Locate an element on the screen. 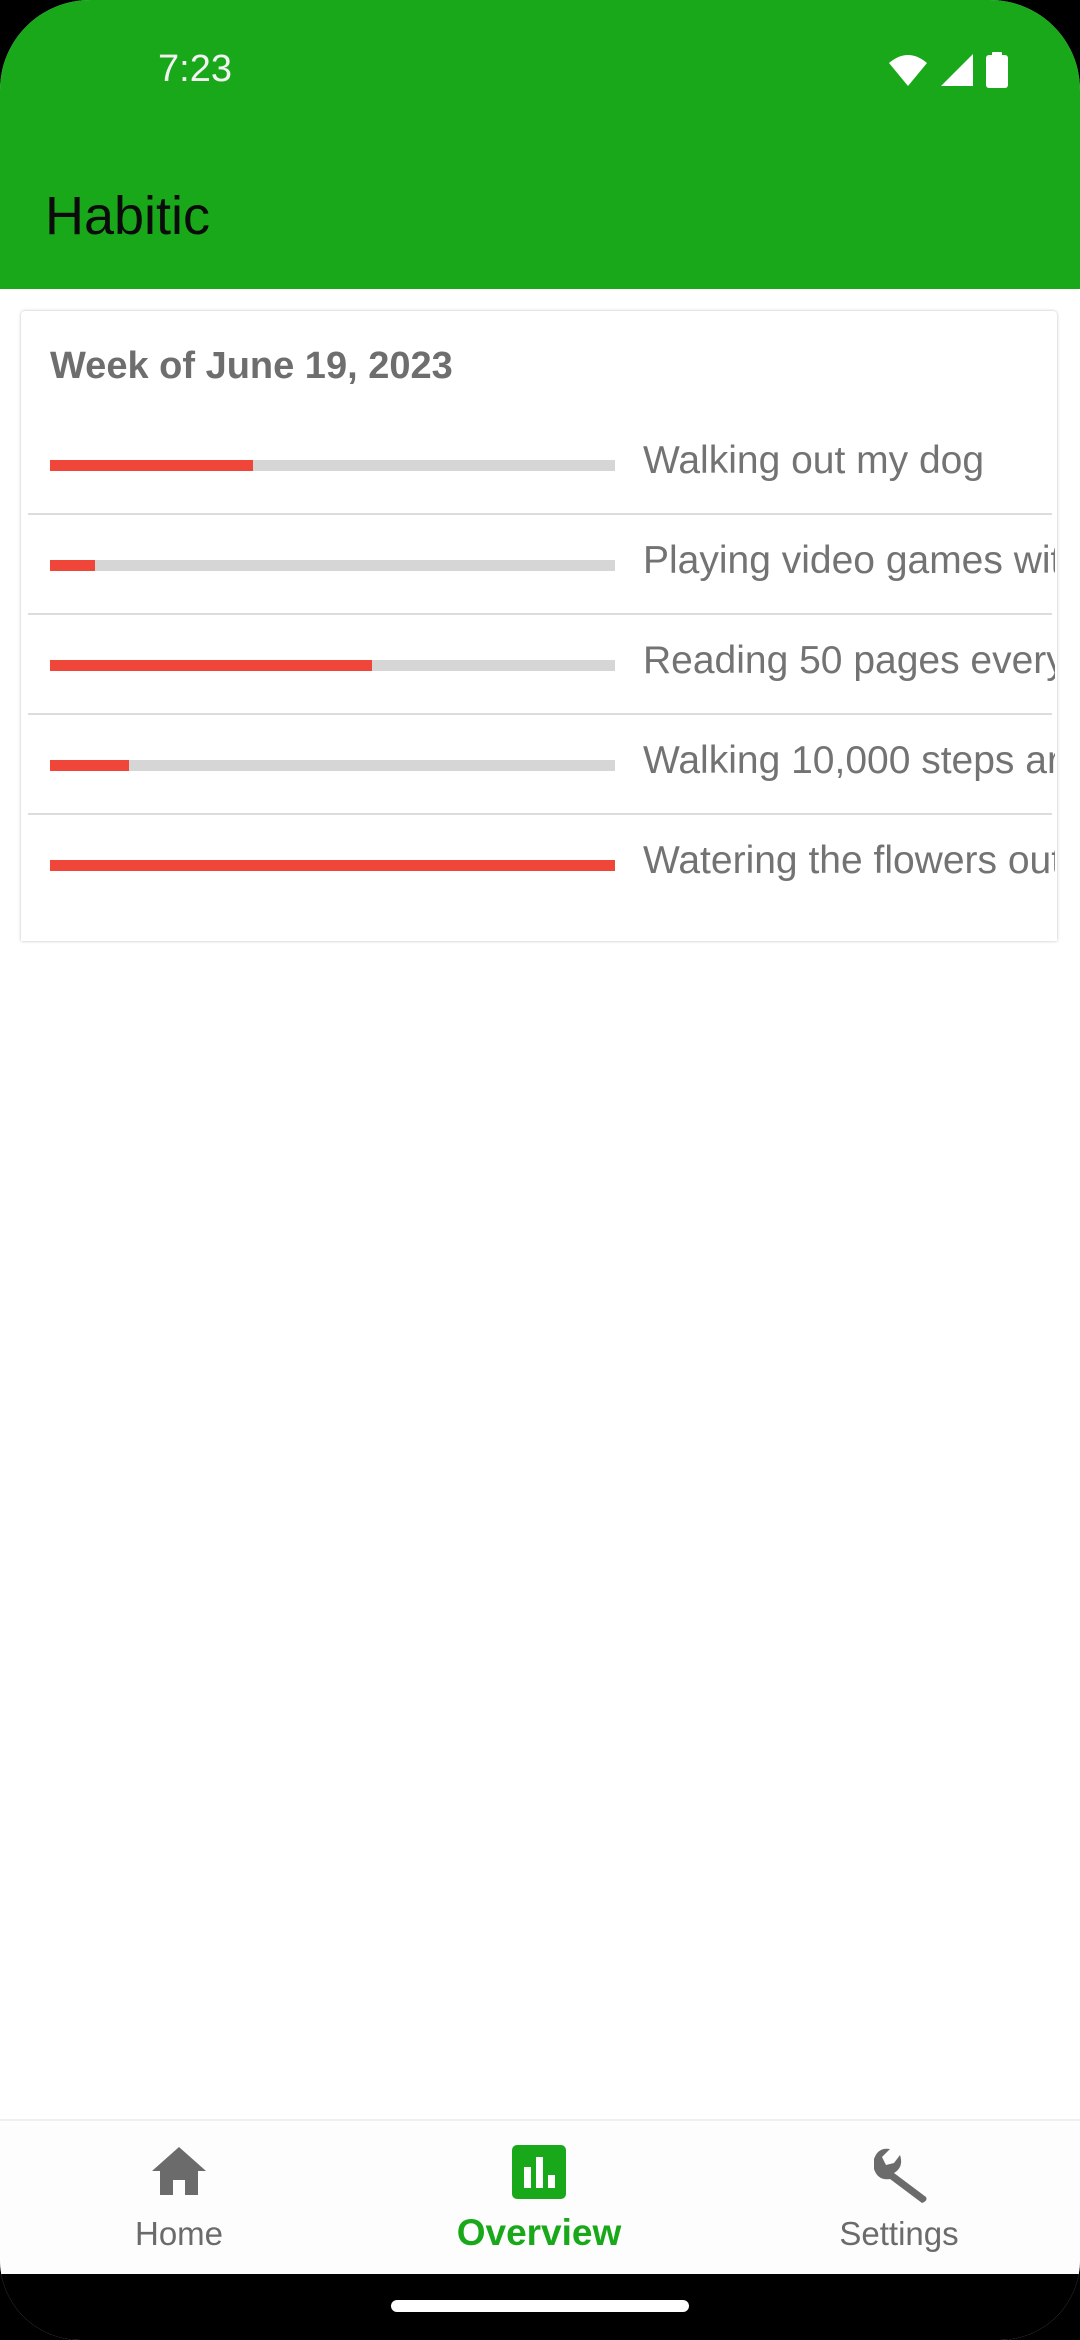 The height and width of the screenshot is (2340, 1080). app-header: 7:23 Habitic is located at coordinates (540, 144).